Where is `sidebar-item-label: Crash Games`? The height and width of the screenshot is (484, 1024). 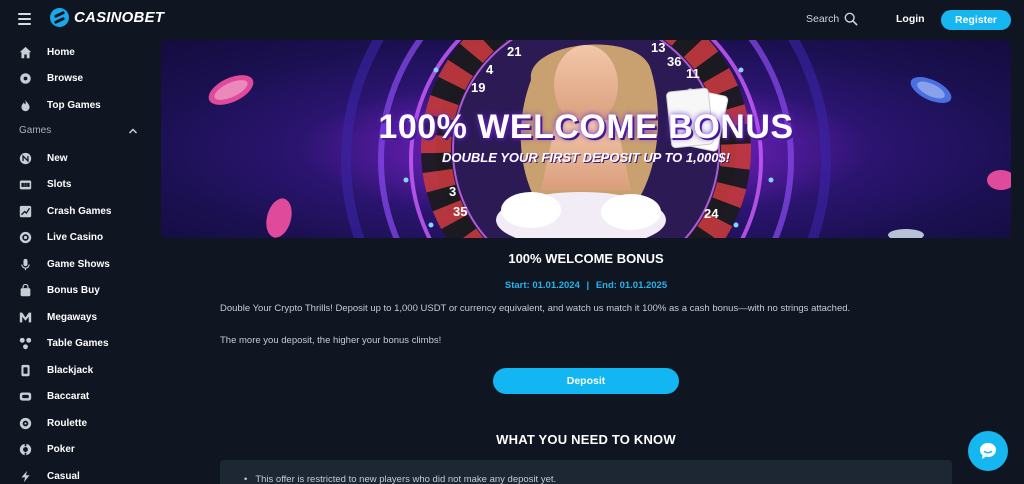 sidebar-item-label: Crash Games is located at coordinates (79, 211).